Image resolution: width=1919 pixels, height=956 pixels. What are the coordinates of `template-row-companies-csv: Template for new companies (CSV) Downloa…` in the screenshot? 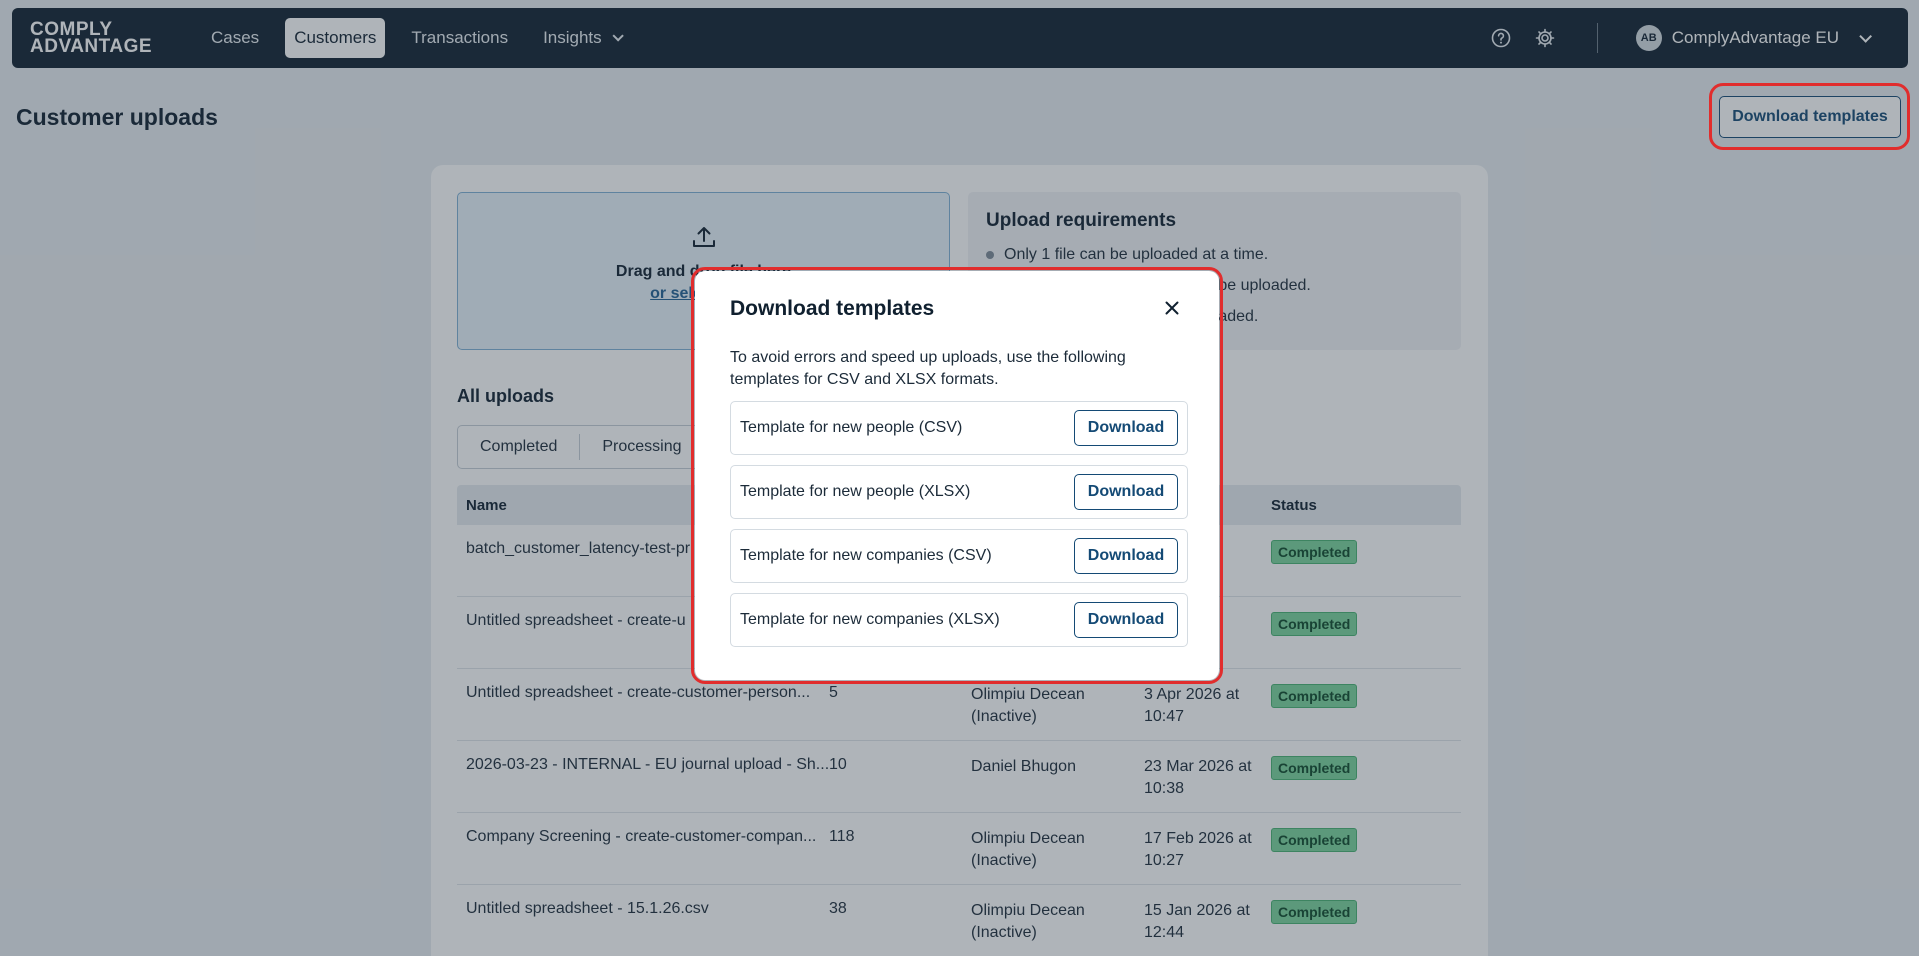 It's located at (959, 556).